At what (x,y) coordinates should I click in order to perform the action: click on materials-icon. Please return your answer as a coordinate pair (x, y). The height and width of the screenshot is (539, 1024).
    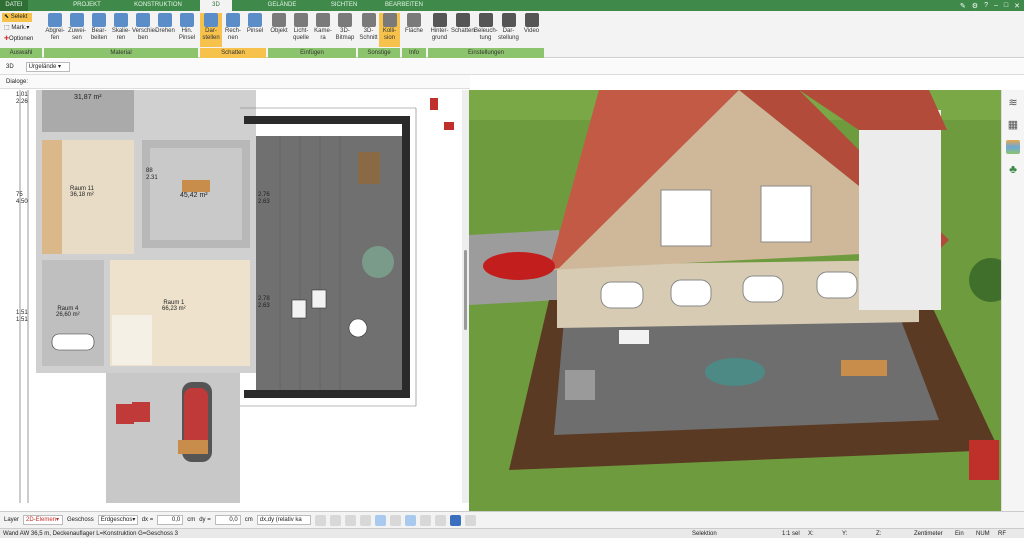
    Looking at the image, I should click on (1013, 147).